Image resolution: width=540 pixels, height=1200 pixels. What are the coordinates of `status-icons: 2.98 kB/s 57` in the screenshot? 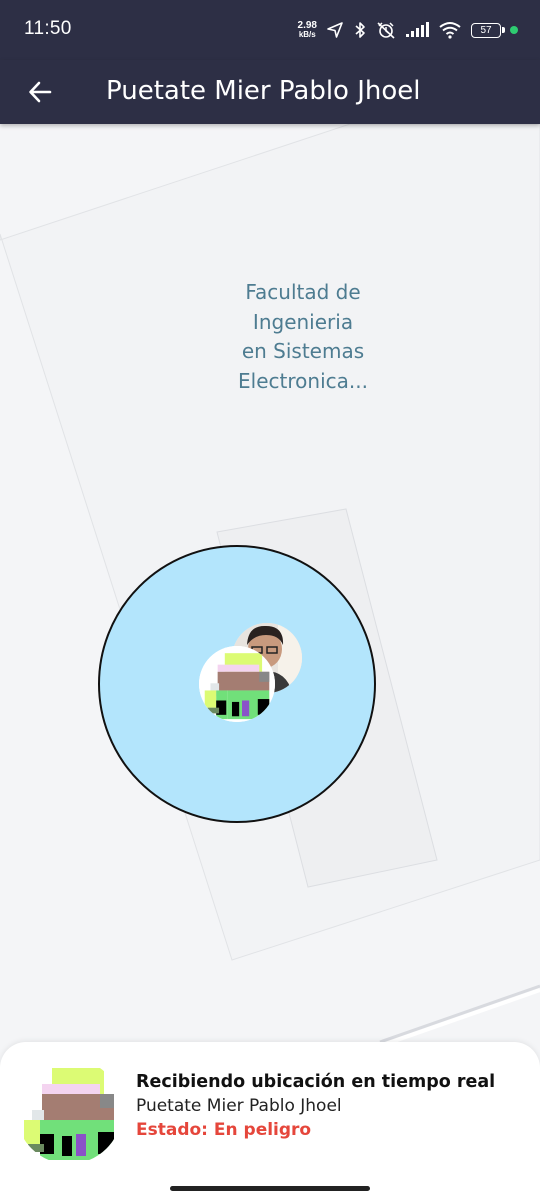 It's located at (408, 30).